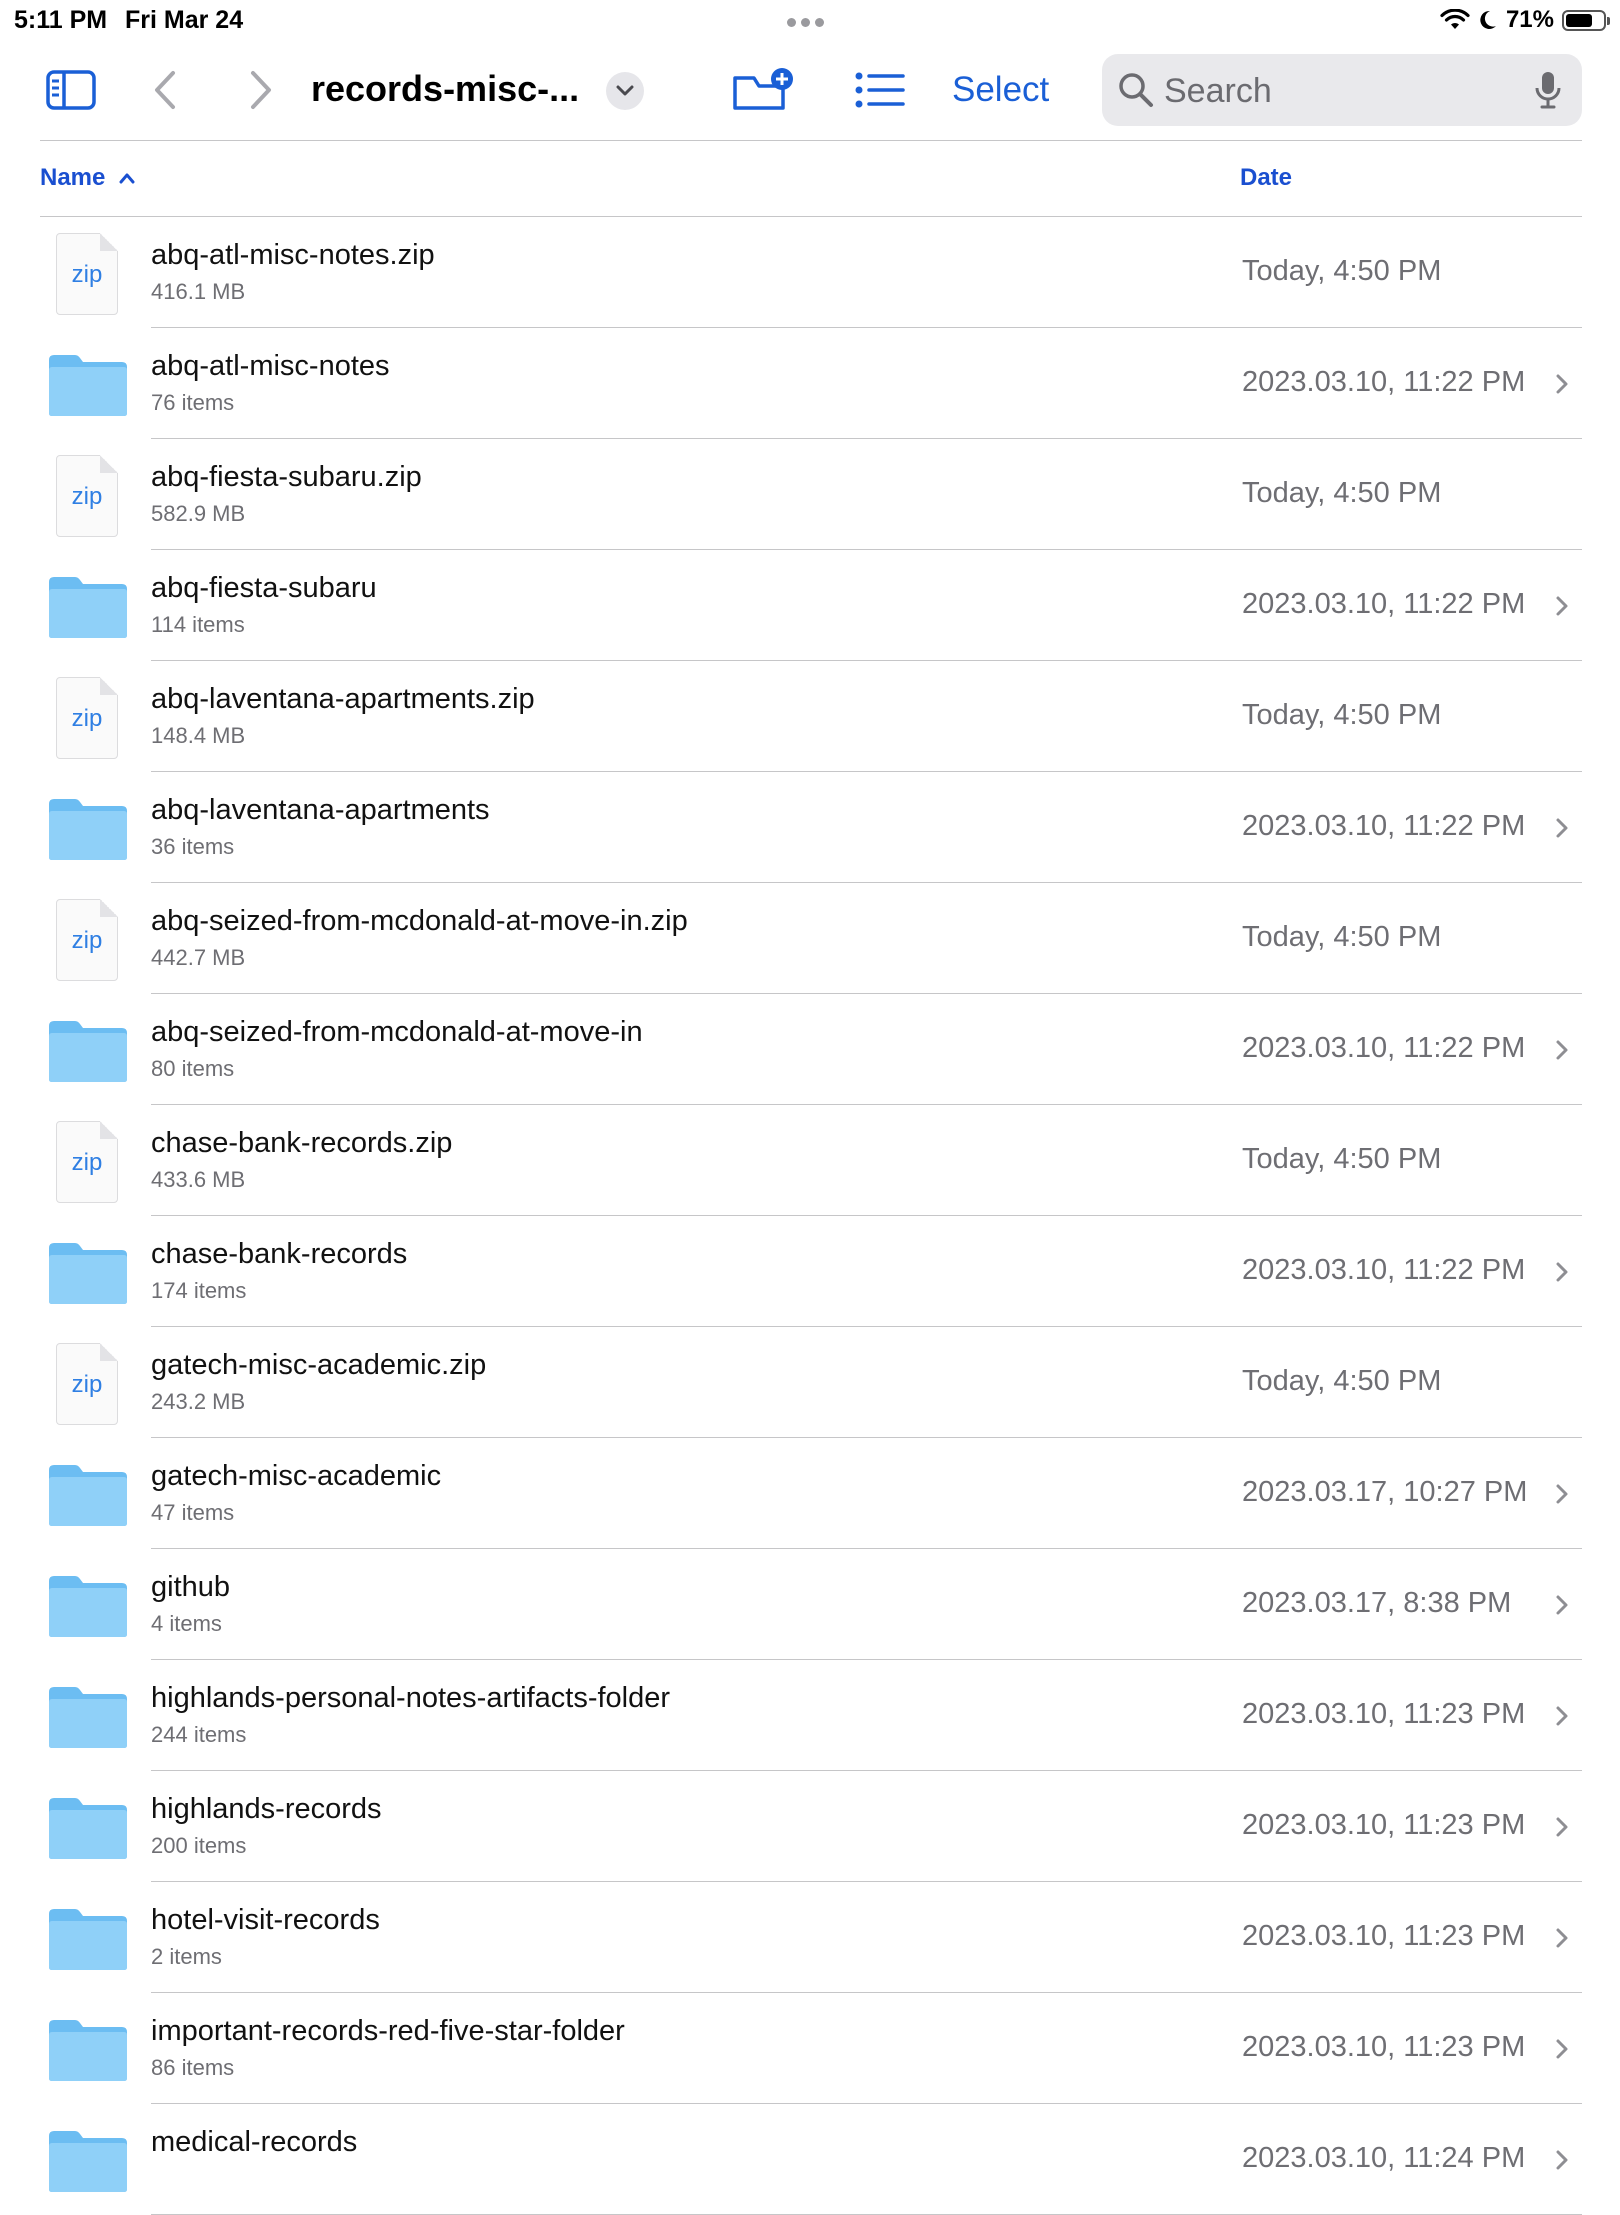  What do you see at coordinates (266, 1809) in the screenshot?
I see `file-name: highlands-records` at bounding box center [266, 1809].